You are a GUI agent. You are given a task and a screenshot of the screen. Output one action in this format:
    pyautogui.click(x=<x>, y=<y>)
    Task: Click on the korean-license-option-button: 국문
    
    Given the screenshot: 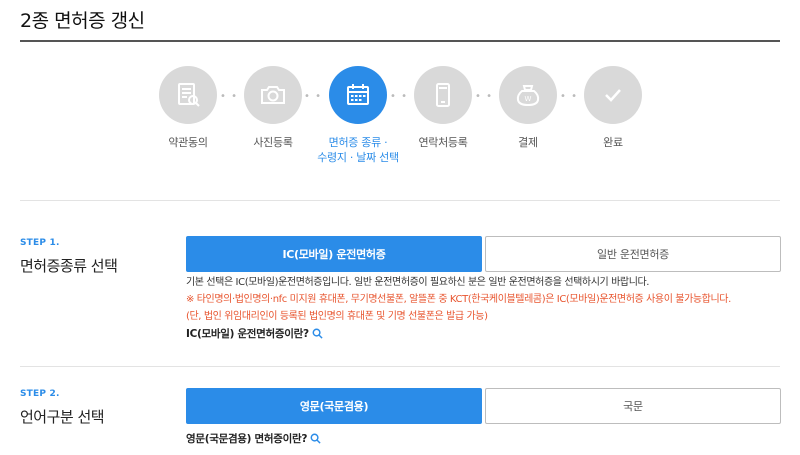 What is the action you would take?
    pyautogui.click(x=633, y=406)
    